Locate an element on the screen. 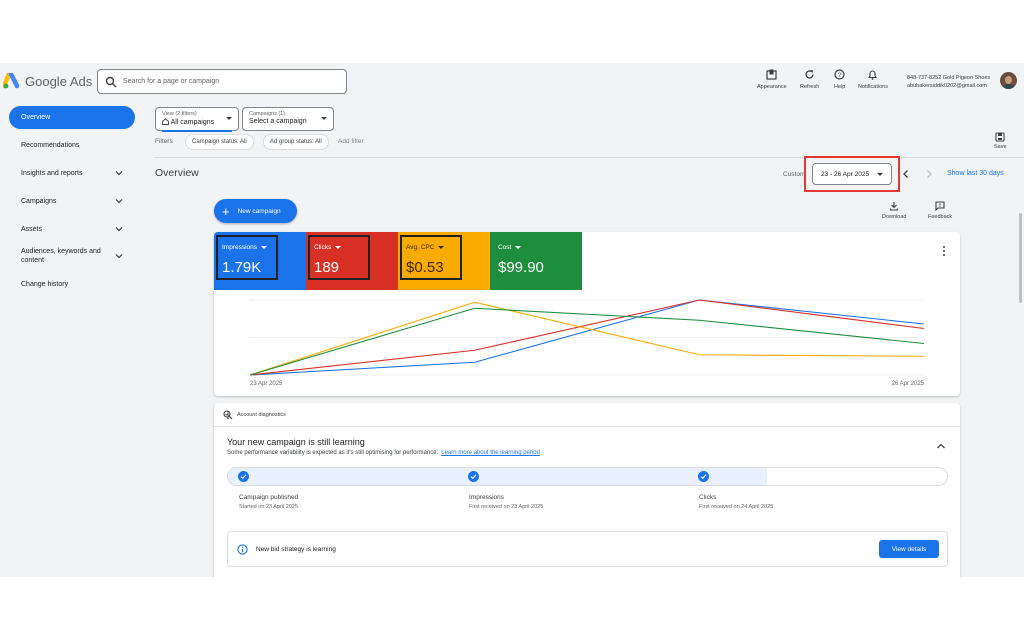 Image resolution: width=1024 pixels, height=640 pixels. page-scrollbar is located at coordinates (1020, 258).